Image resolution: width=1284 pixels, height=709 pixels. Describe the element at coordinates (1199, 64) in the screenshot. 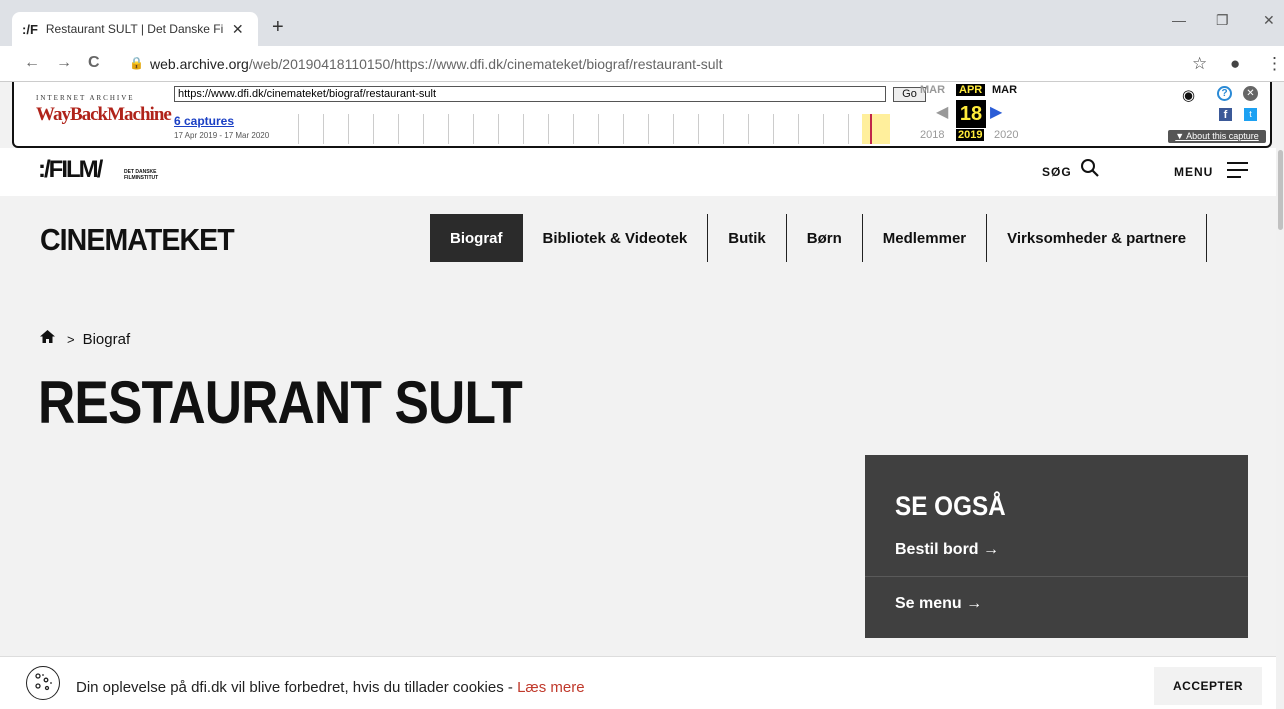

I see `bookmark-star-icon: ☆` at that location.